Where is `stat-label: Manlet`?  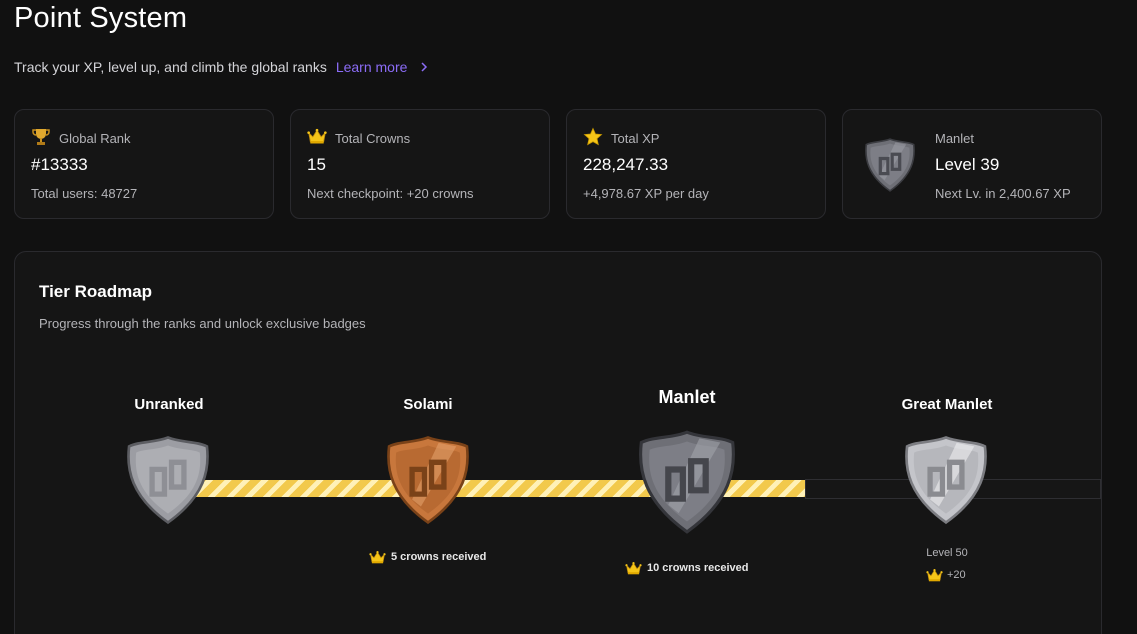 stat-label: Manlet is located at coordinates (955, 138).